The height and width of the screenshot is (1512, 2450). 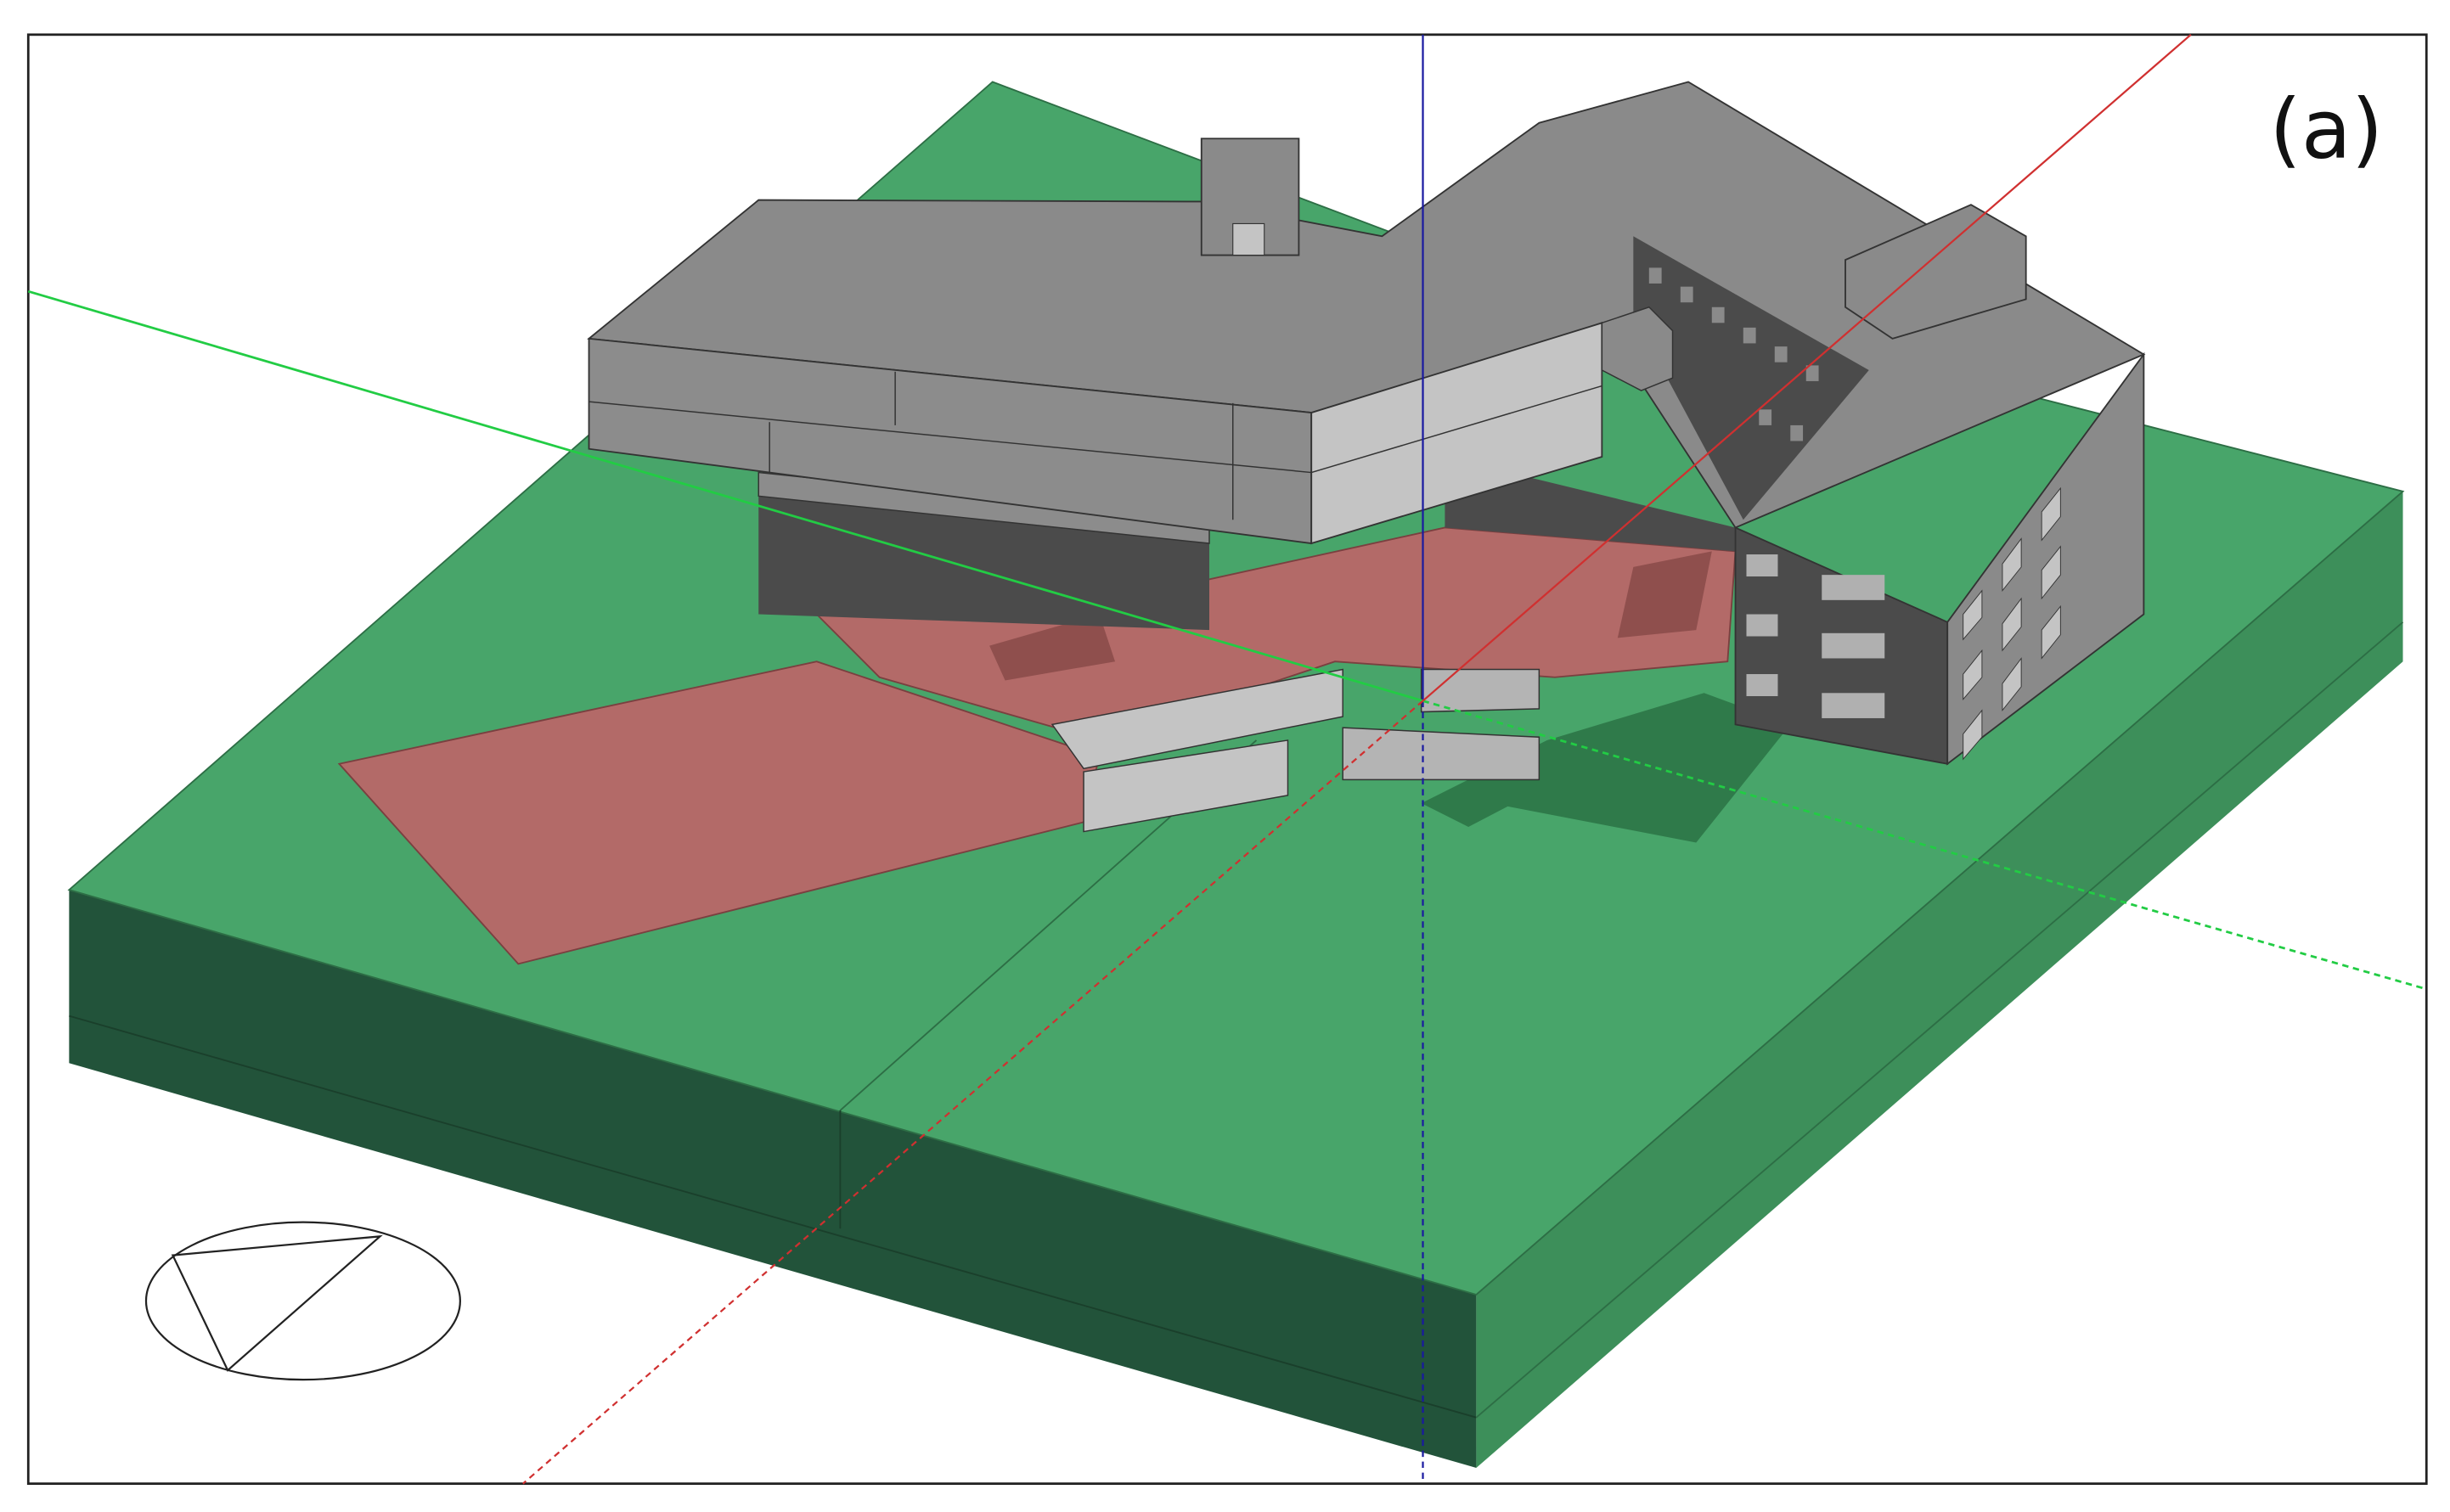 I want to click on annex-block, so click(x=1441, y=754).